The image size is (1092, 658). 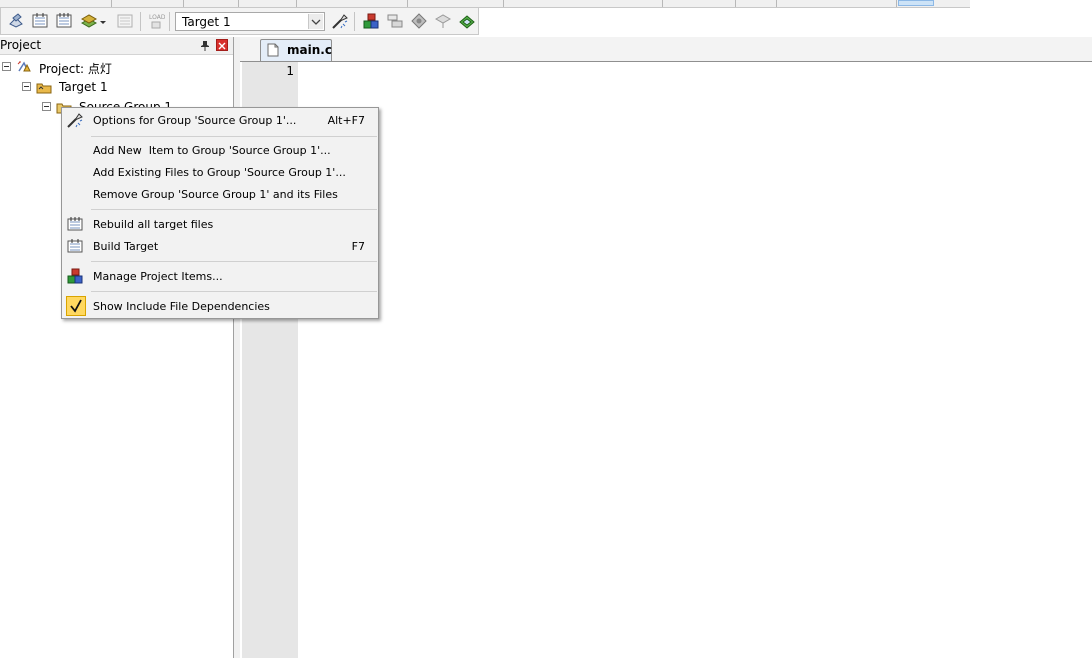 I want to click on translate-icon, so click(x=16, y=21).